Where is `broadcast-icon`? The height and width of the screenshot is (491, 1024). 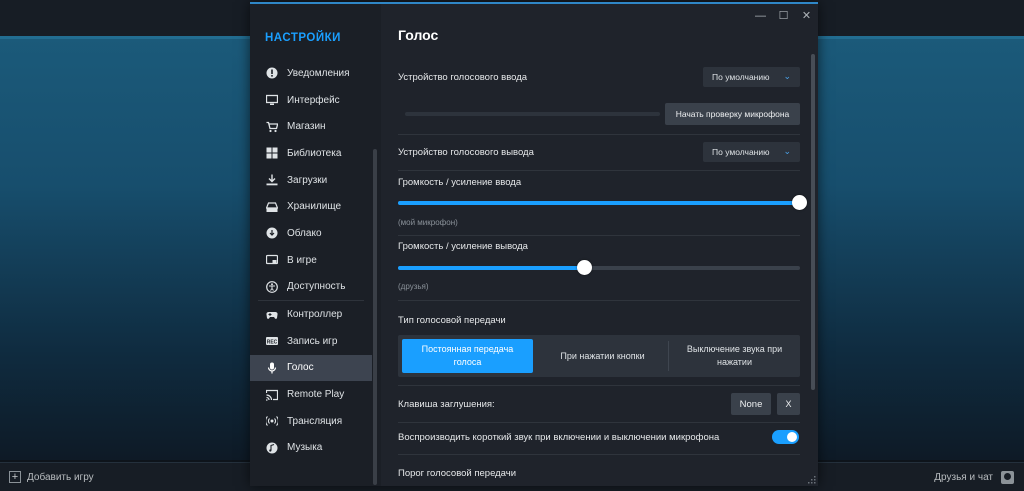 broadcast-icon is located at coordinates (272, 421).